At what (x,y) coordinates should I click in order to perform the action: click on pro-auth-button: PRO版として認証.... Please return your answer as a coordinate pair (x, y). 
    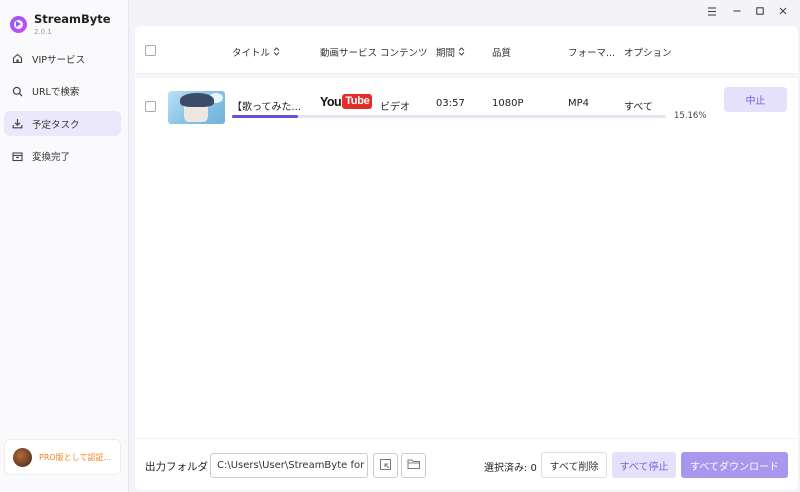
    Looking at the image, I should click on (62, 457).